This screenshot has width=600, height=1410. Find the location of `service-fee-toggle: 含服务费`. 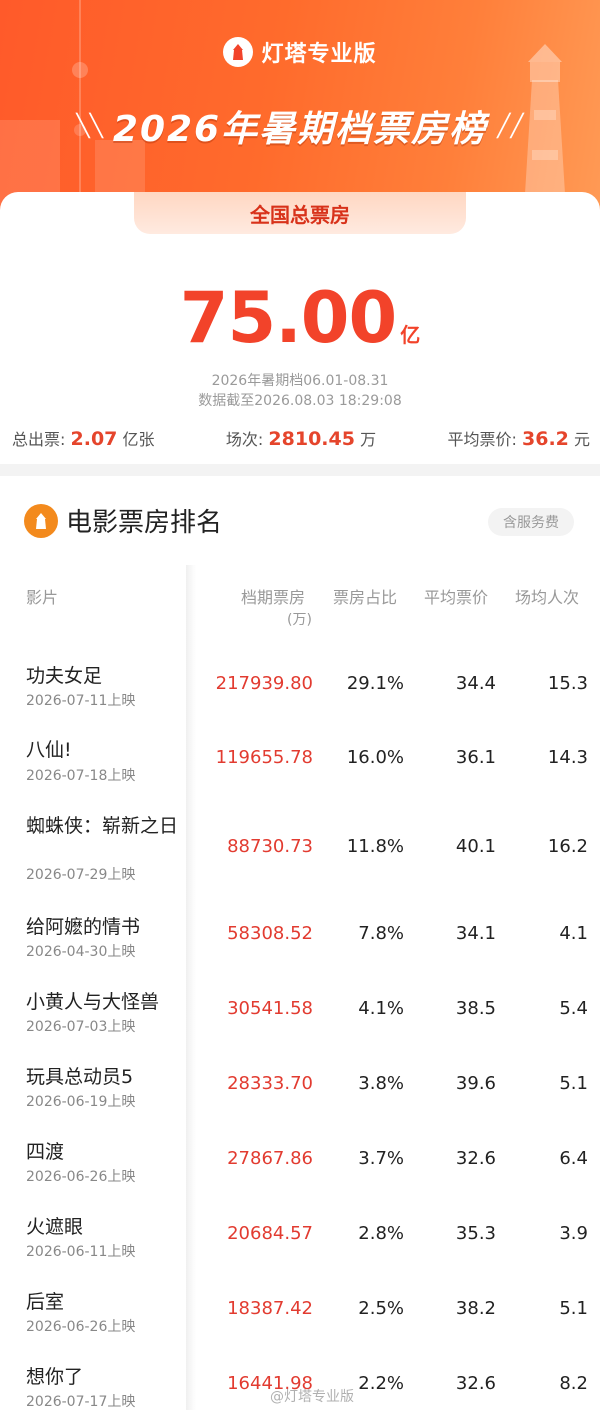

service-fee-toggle: 含服务费 is located at coordinates (531, 522).